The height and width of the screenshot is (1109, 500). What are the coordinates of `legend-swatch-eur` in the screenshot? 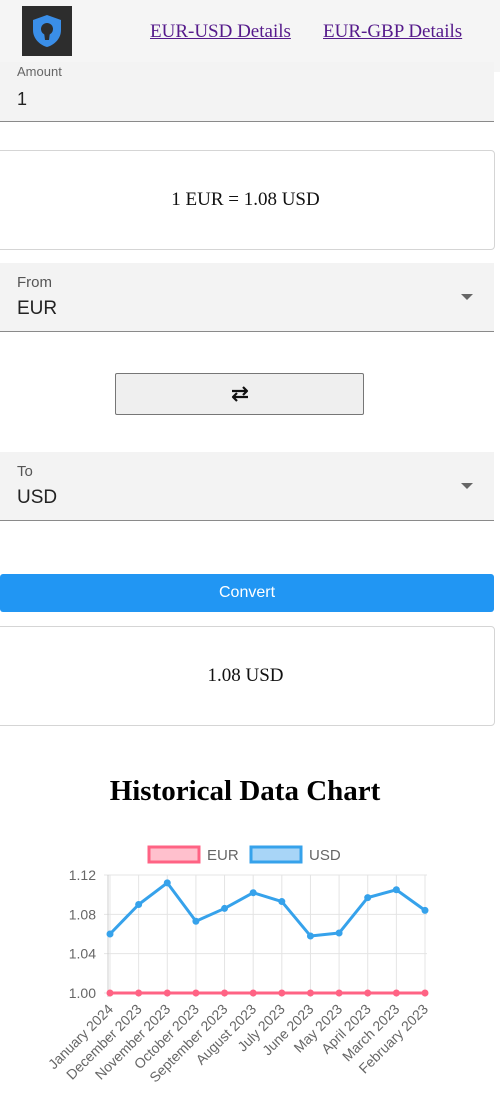 It's located at (174, 854).